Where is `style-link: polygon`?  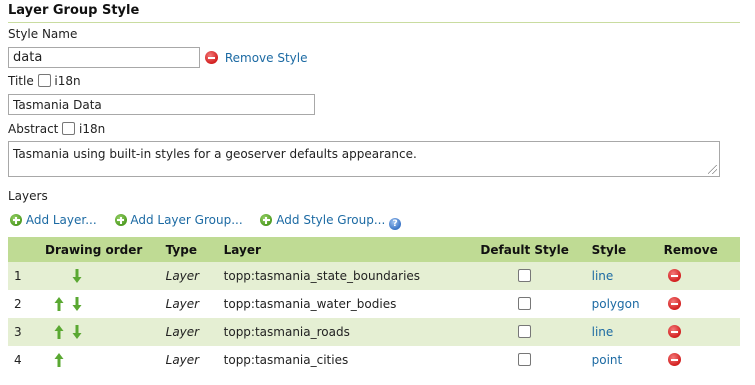 style-link: polygon is located at coordinates (616, 304).